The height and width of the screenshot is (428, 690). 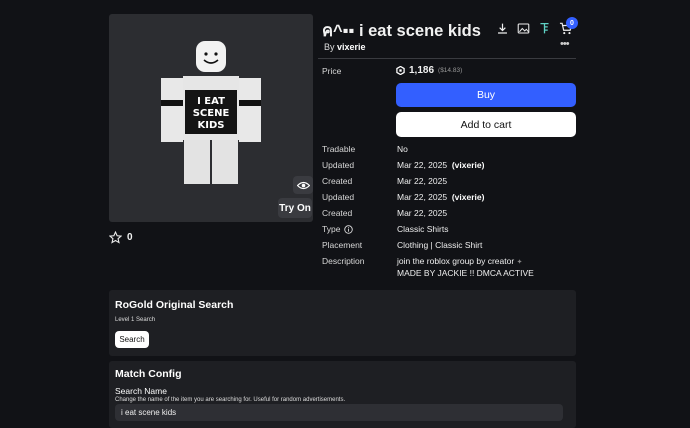 I want to click on download-icon, so click(x=502, y=28).